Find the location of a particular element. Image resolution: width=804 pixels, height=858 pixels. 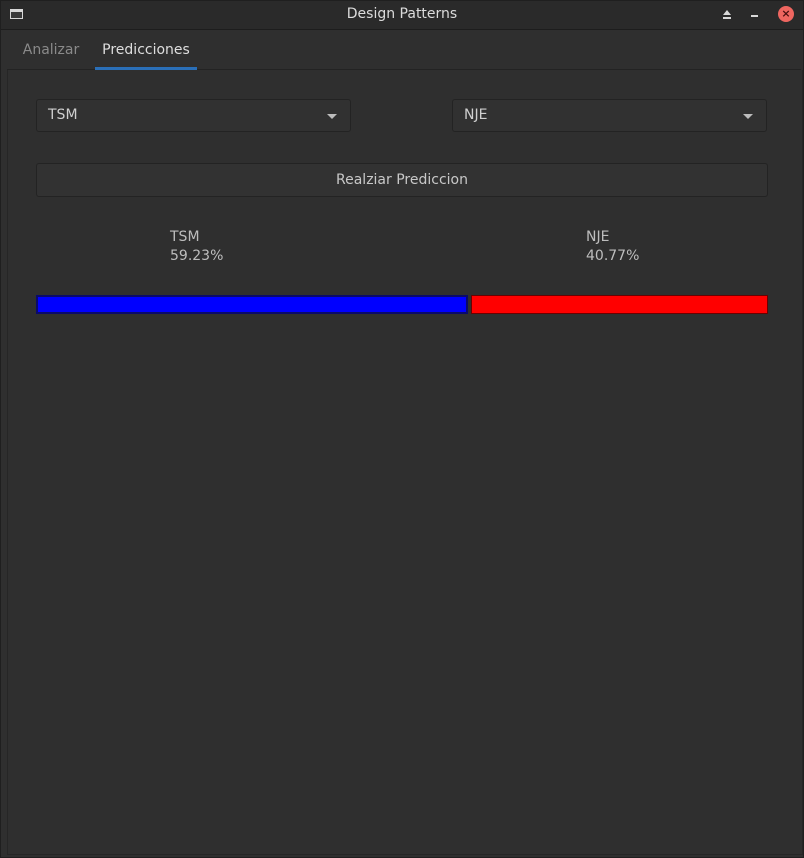

team-b-select-value: NJE is located at coordinates (476, 115).